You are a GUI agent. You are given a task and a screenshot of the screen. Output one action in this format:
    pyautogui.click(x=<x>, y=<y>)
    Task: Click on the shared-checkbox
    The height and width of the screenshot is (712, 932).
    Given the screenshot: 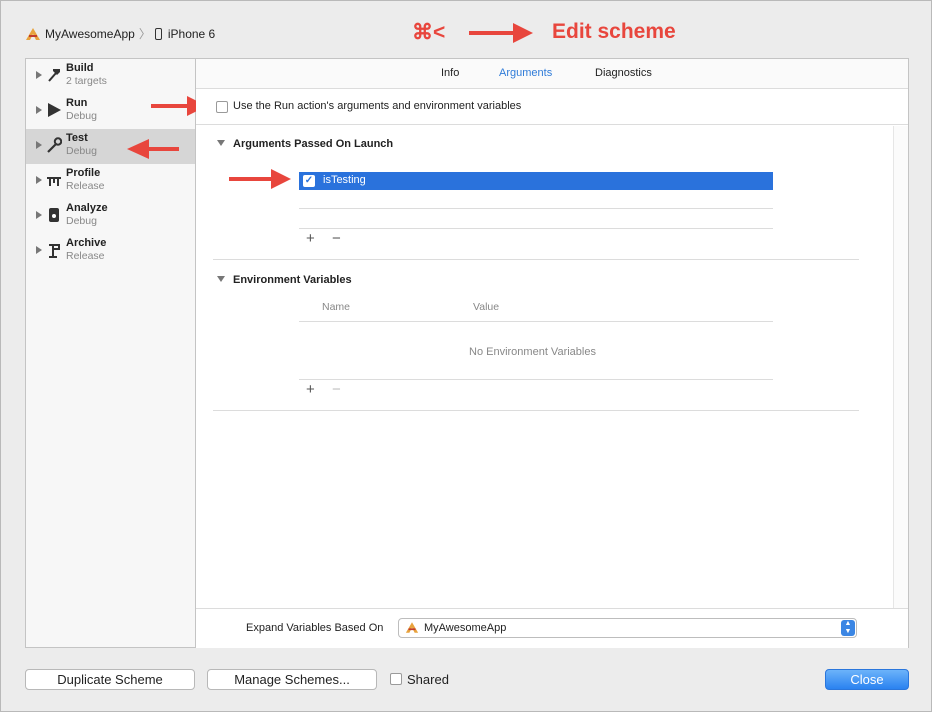 What is the action you would take?
    pyautogui.click(x=396, y=679)
    